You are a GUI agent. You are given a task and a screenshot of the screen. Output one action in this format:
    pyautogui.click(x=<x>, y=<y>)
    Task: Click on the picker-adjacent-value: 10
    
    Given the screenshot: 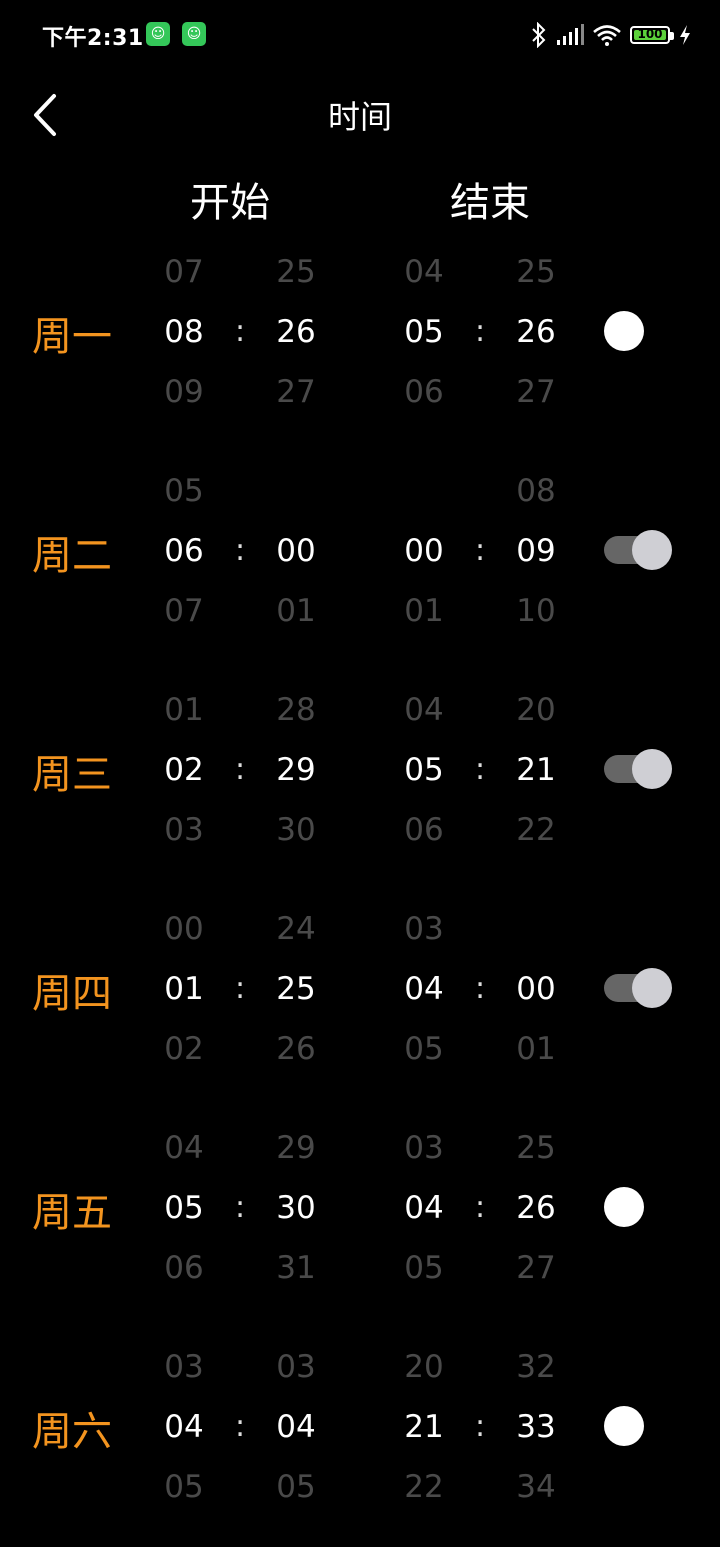 What is the action you would take?
    pyautogui.click(x=536, y=611)
    